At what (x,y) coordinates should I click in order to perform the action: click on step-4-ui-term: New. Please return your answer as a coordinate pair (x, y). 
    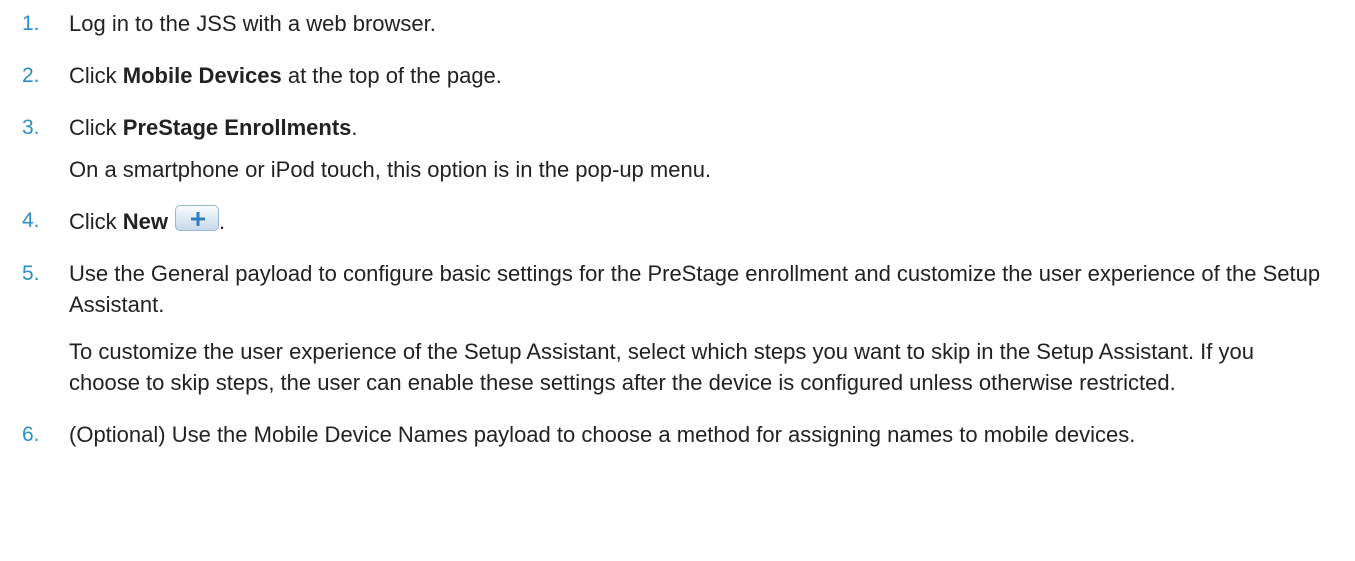
    Looking at the image, I should click on (145, 221).